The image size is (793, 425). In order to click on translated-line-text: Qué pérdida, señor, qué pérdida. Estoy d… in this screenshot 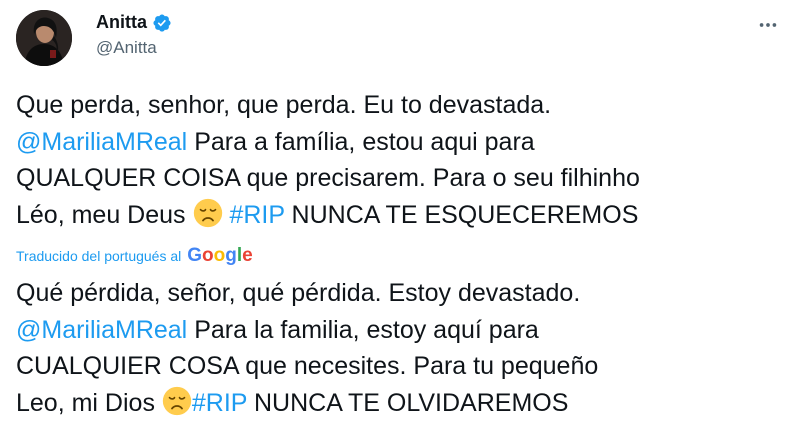, I will do `click(298, 293)`.